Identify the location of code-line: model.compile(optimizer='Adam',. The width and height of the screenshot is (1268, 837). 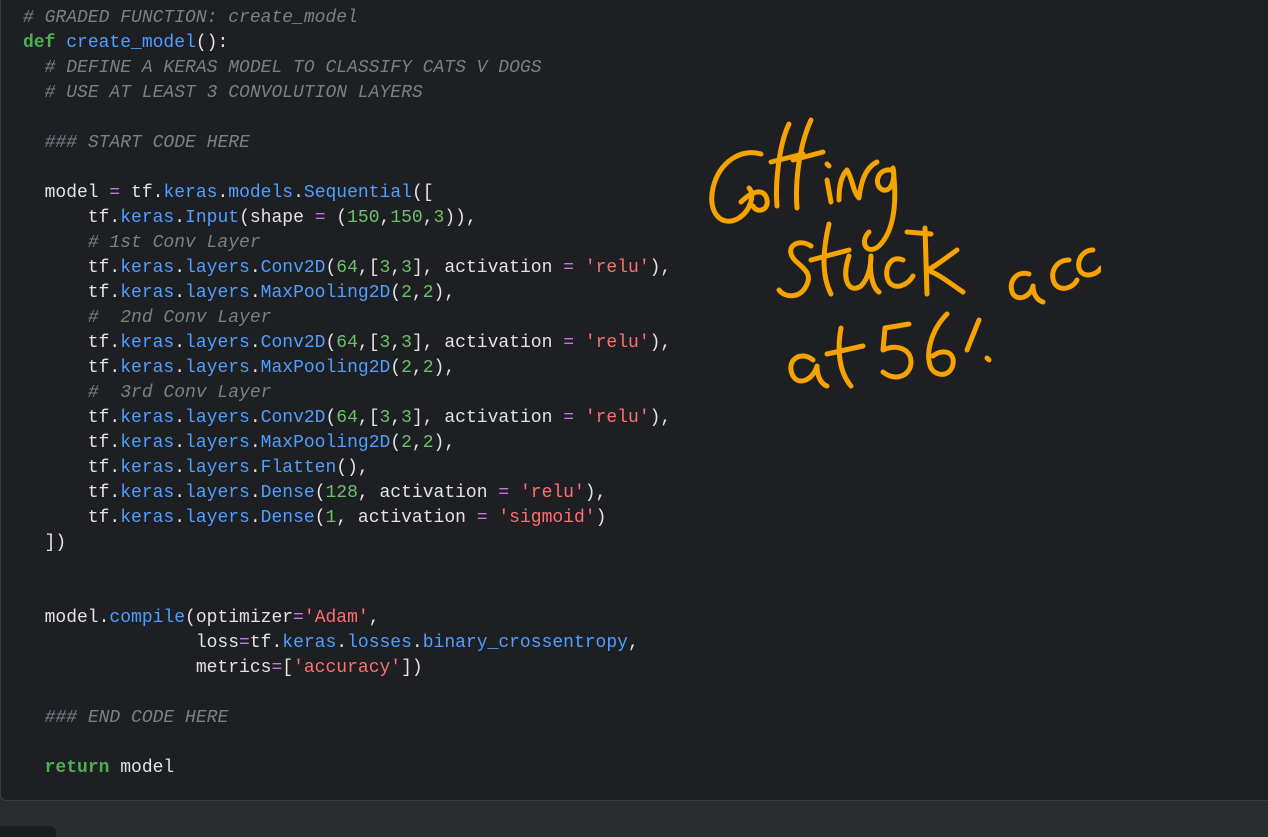
(347, 618).